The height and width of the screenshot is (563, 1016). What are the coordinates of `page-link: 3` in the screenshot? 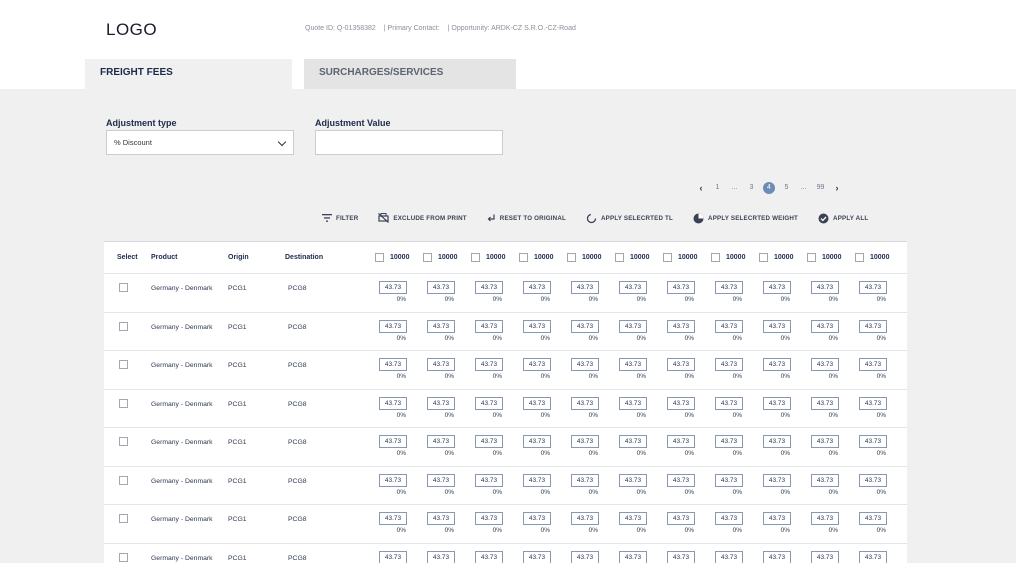 It's located at (751, 188).